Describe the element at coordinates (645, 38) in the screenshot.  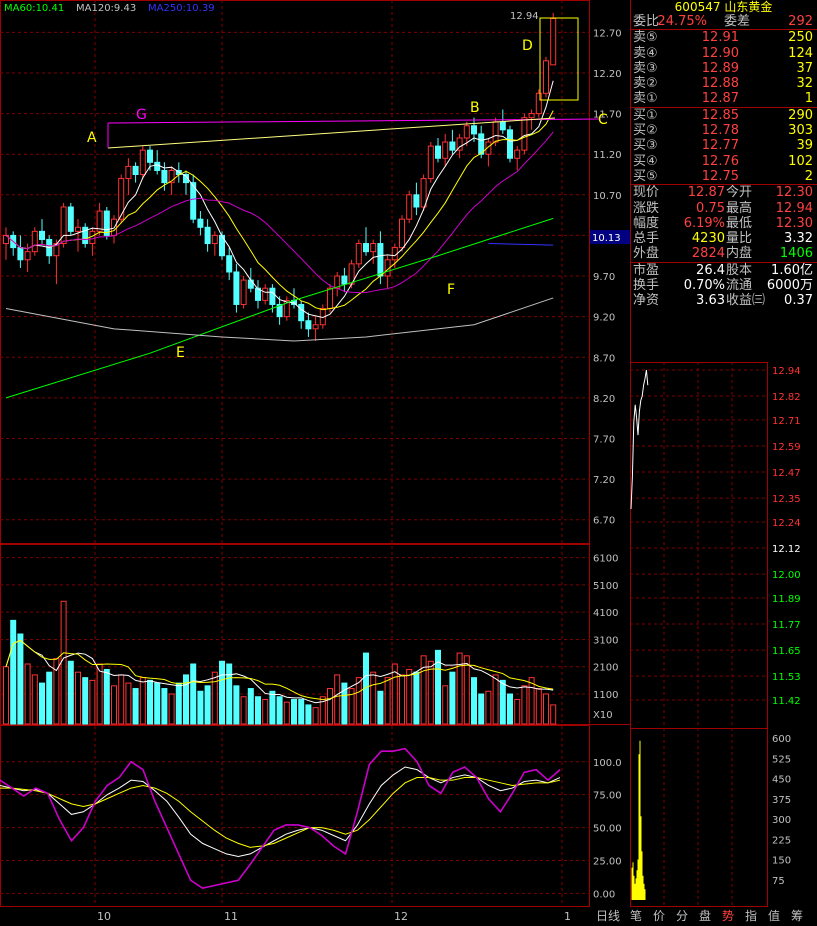
I see `label: 卖⑤` at that location.